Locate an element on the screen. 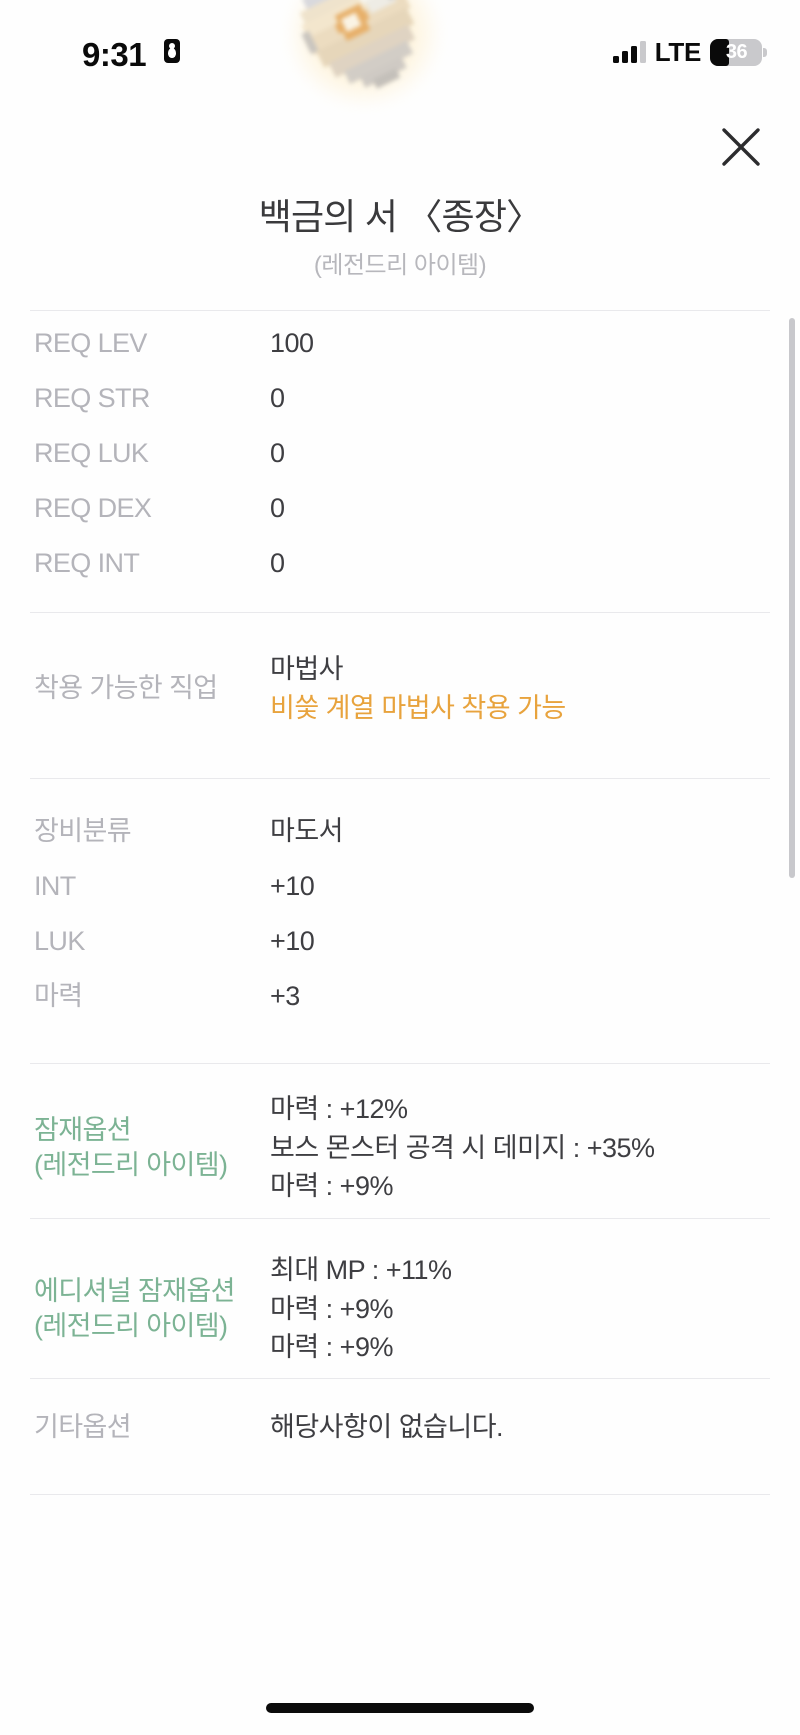 Image resolution: width=800 pixels, height=1735 pixels. req-lev-value: 100 is located at coordinates (292, 343).